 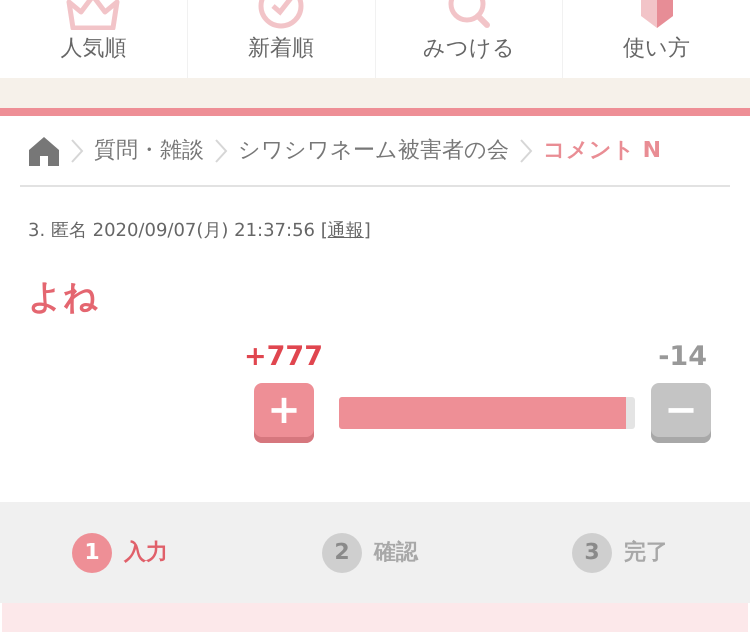 What do you see at coordinates (656, 49) in the screenshot?
I see `nav-tab: 使い方` at bounding box center [656, 49].